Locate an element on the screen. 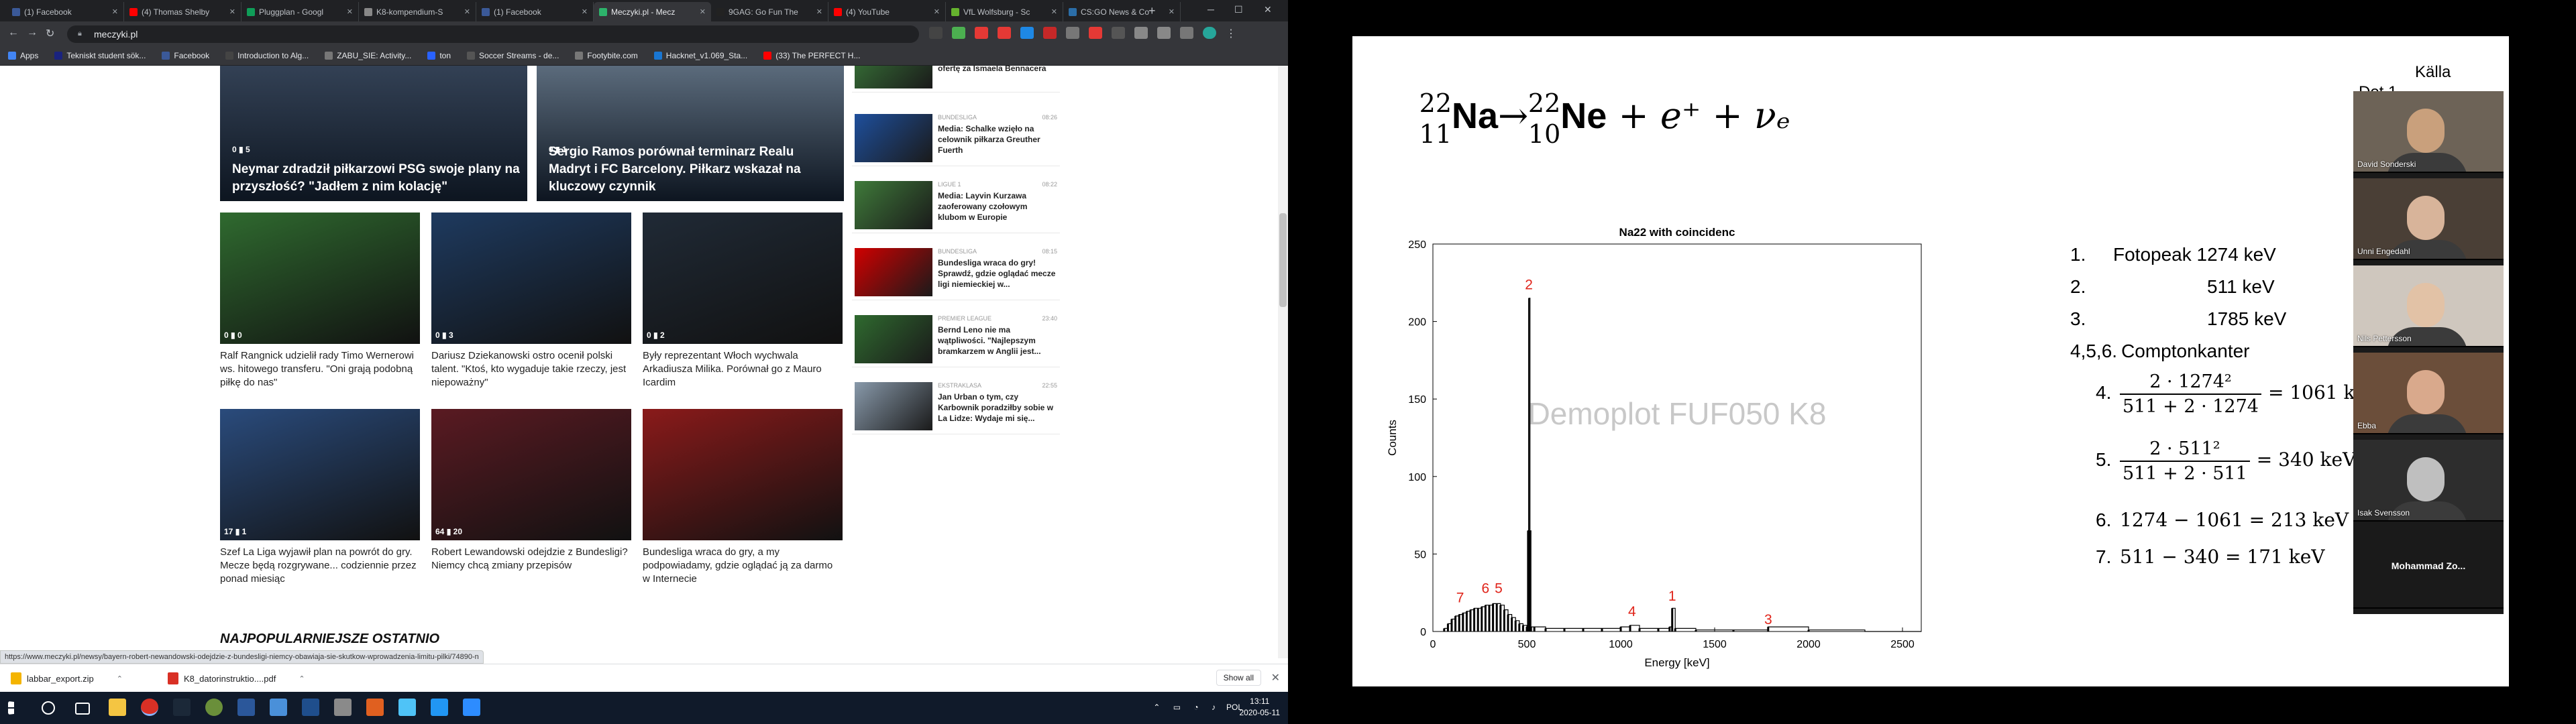 This screenshot has height=724, width=2576. word-icon is located at coordinates (246, 707).